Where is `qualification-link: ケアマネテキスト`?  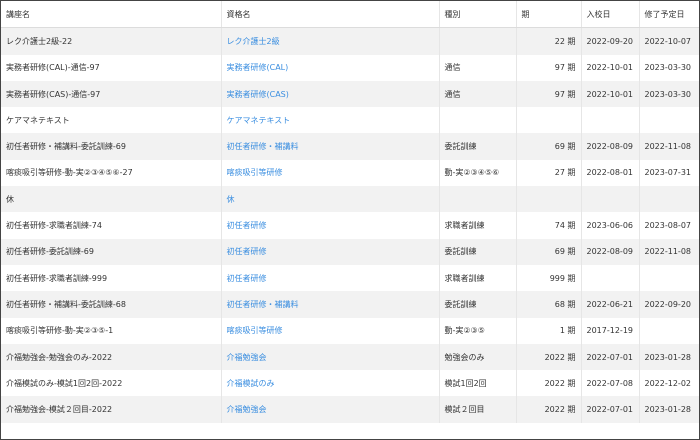 qualification-link: ケアマネテキスト is located at coordinates (329, 120).